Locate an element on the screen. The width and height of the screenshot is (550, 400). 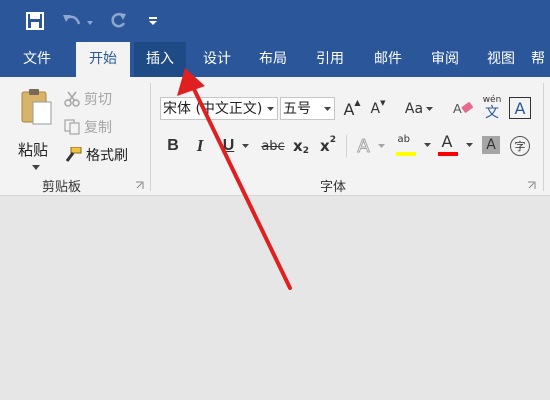
copy-label: 复制 is located at coordinates (98, 128).